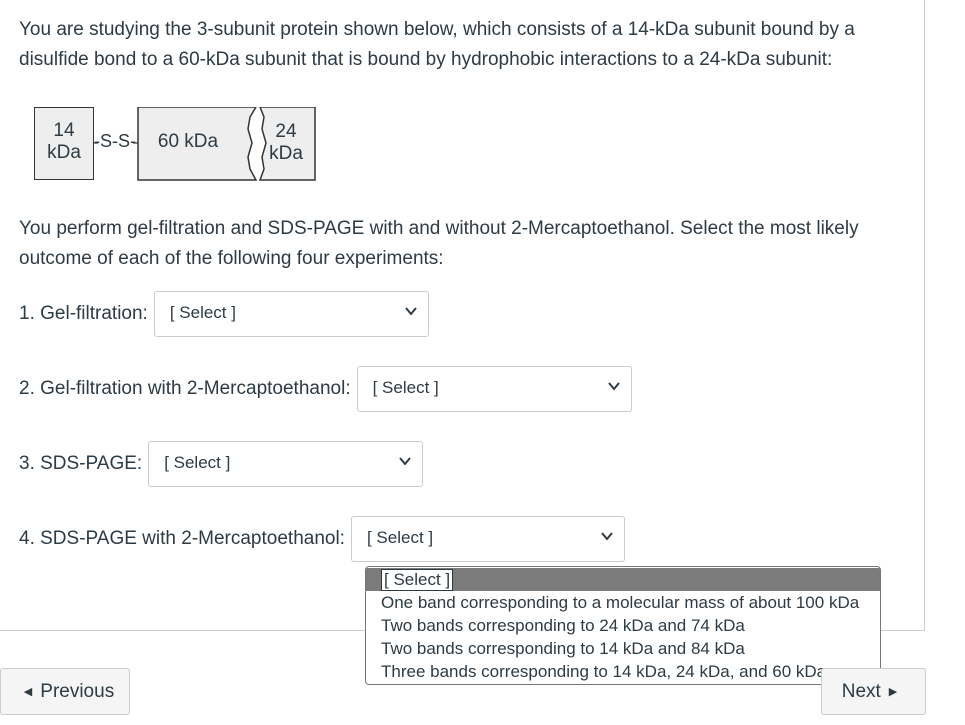 This screenshot has height=725, width=965. What do you see at coordinates (623, 579) in the screenshot?
I see `dropdown-option-select: [ Select ]` at bounding box center [623, 579].